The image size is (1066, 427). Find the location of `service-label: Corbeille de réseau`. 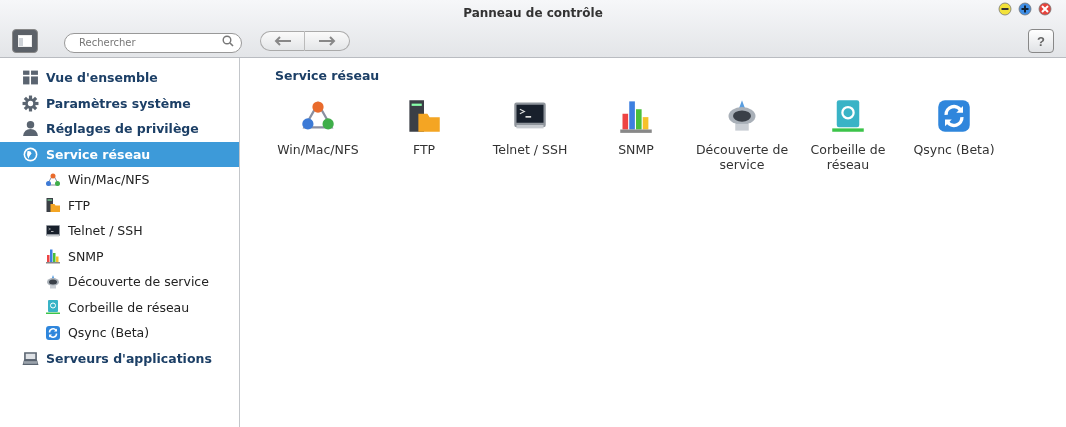

service-label: Corbeille de réseau is located at coordinates (848, 157).